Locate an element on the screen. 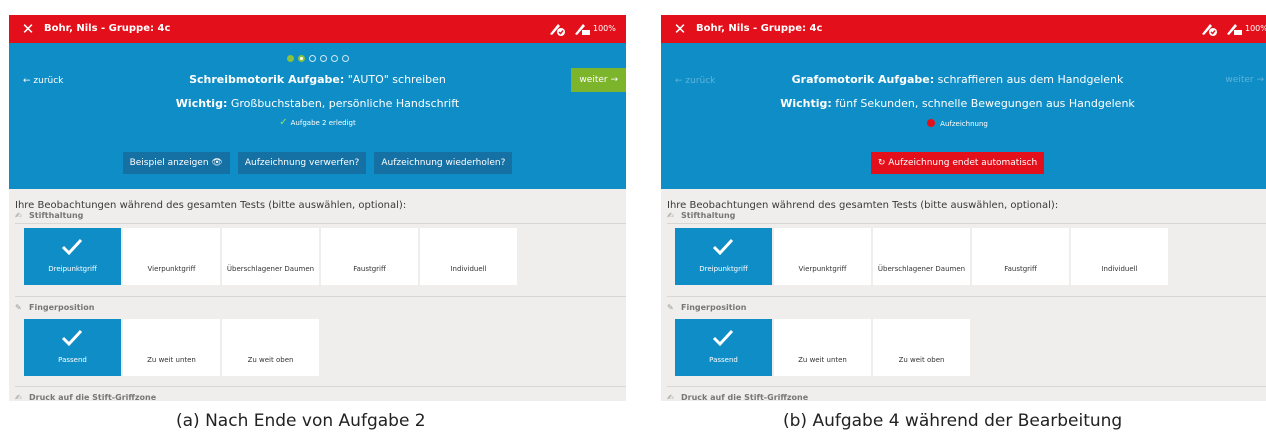  progress-dots is located at coordinates (317, 58).